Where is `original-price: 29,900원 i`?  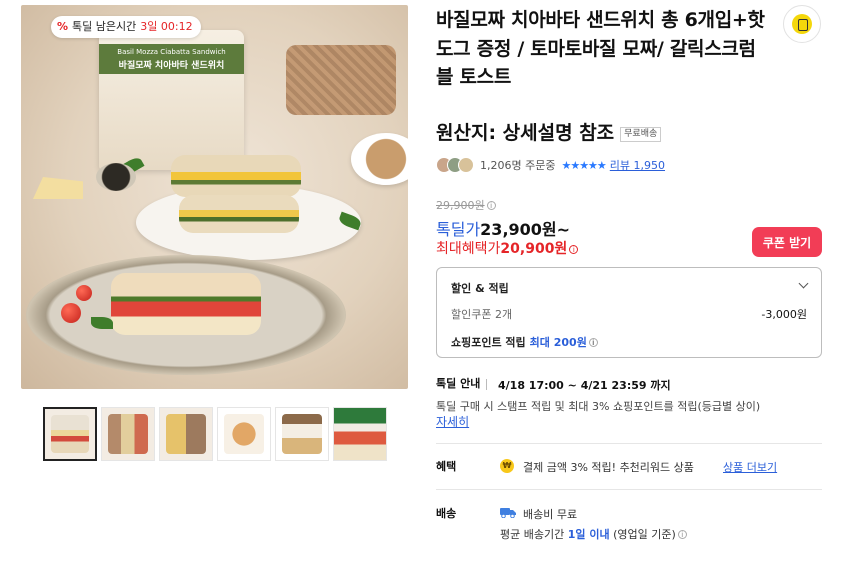
original-price: 29,900원 i is located at coordinates (466, 205).